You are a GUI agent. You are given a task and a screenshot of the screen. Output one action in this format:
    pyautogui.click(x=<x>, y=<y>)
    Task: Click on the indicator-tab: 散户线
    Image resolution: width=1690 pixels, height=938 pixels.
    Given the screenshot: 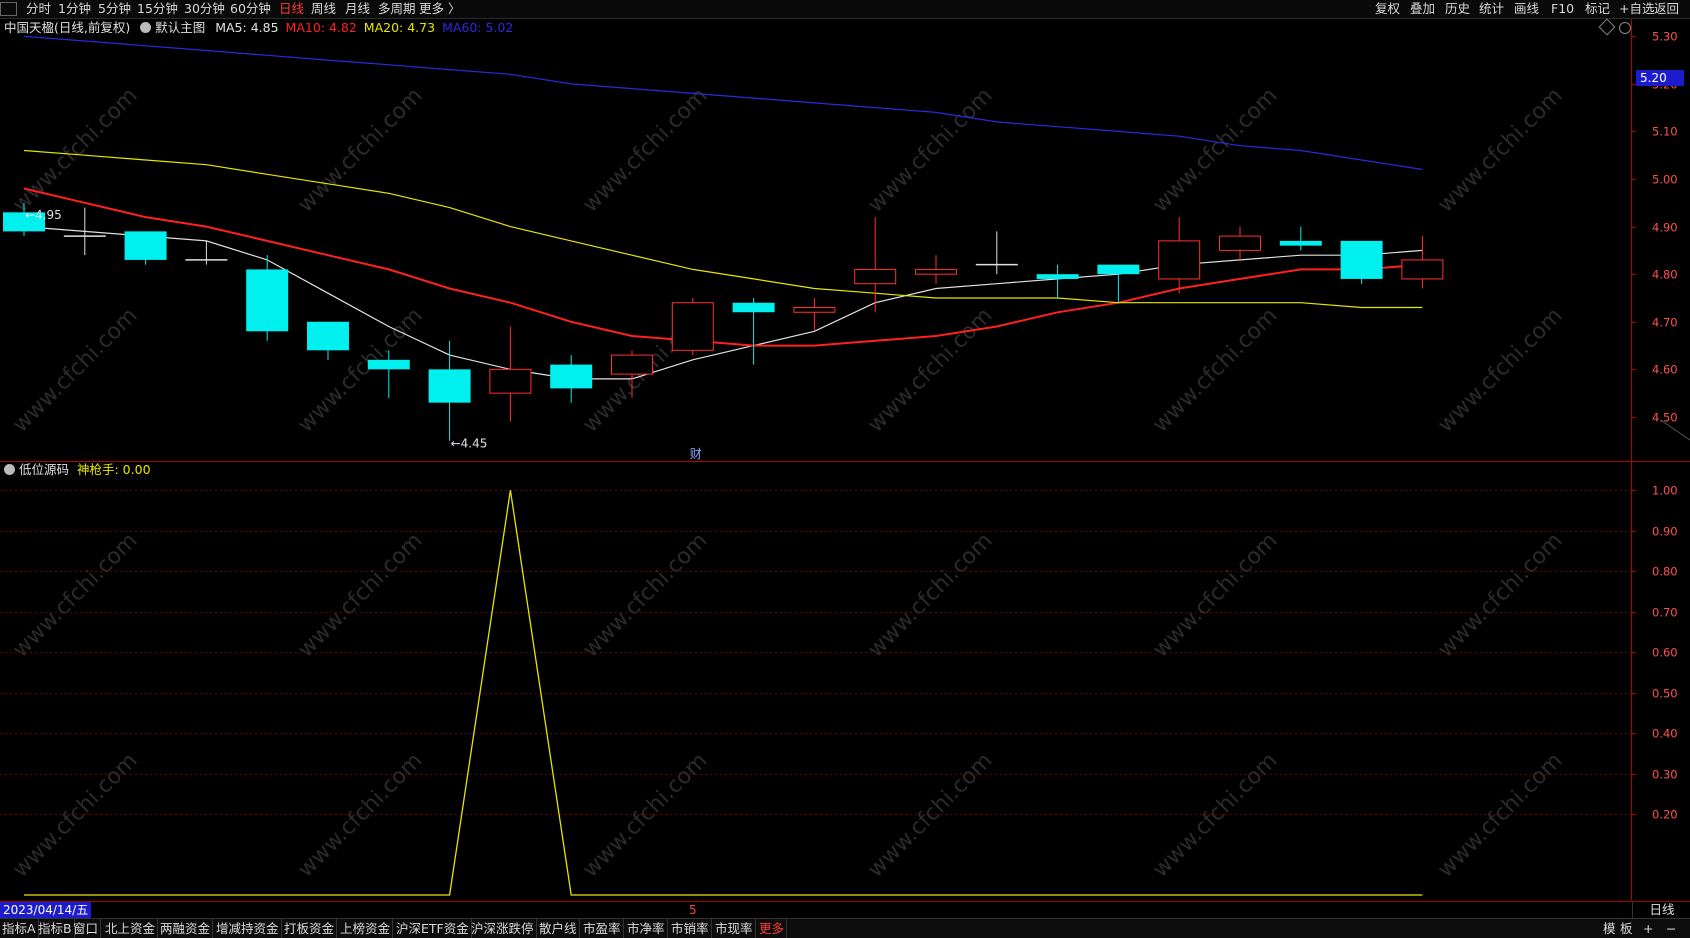 What is the action you would take?
    pyautogui.click(x=558, y=928)
    